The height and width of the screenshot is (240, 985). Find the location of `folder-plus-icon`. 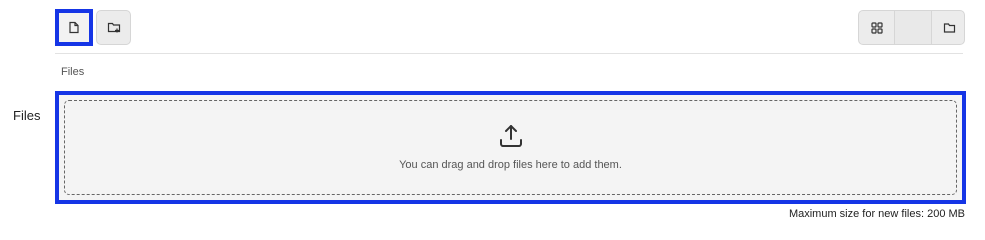

folder-plus-icon is located at coordinates (114, 27).